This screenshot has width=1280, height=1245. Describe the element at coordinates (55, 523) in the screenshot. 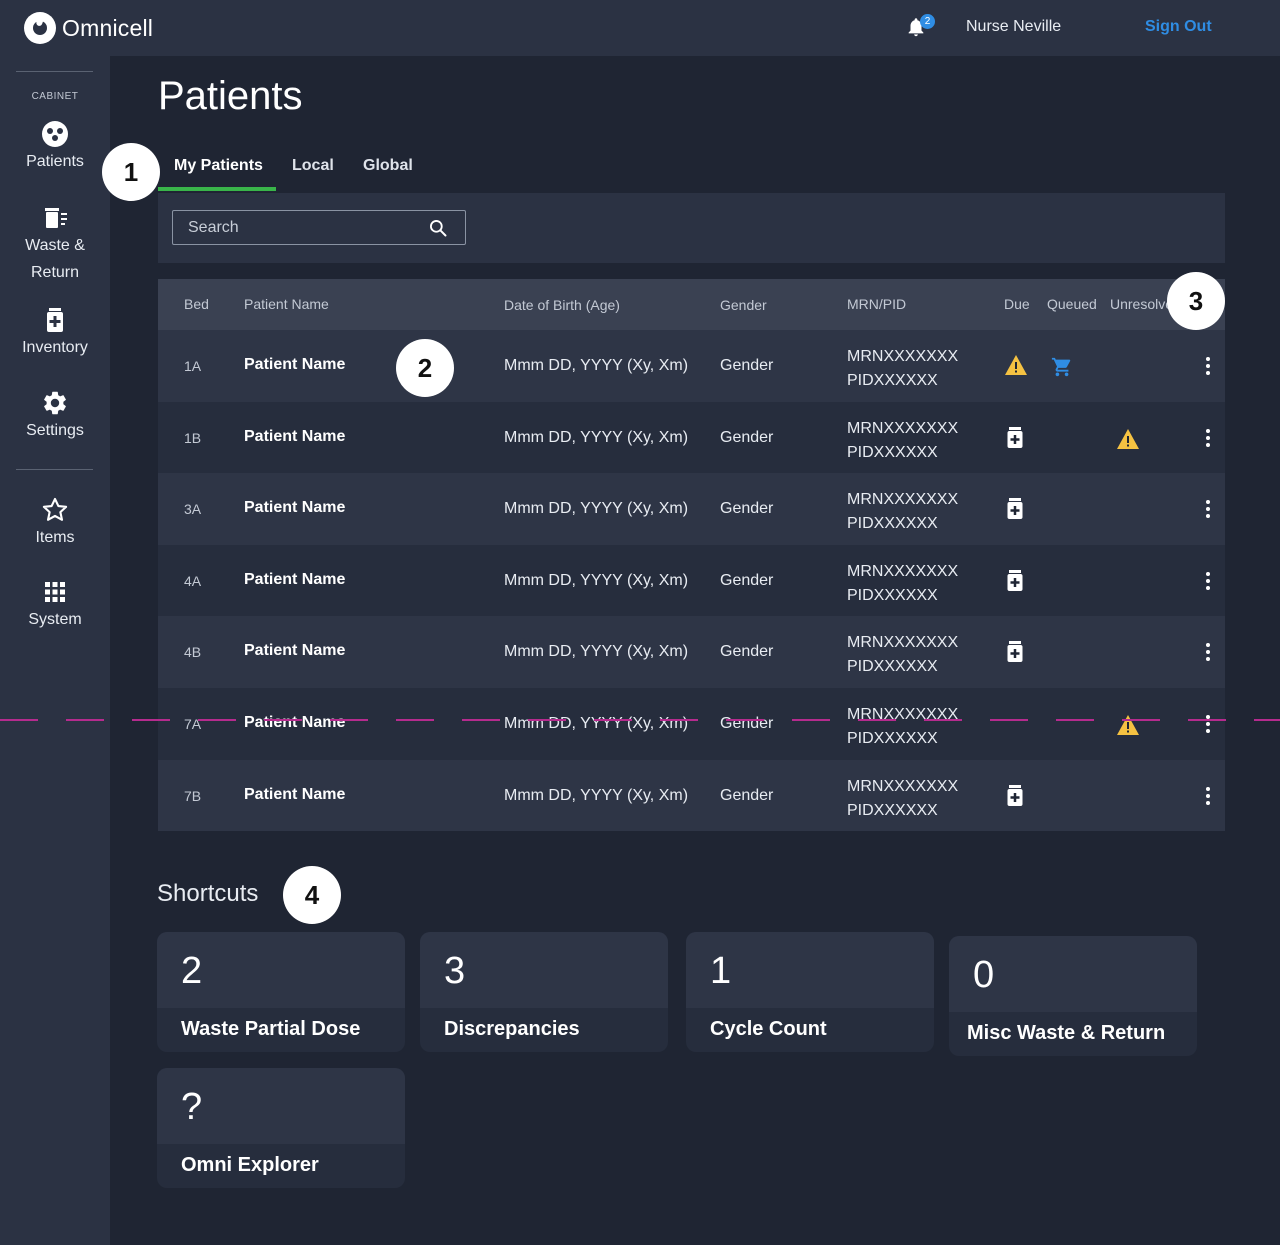

I see `sidebar-item-items: Items` at that location.